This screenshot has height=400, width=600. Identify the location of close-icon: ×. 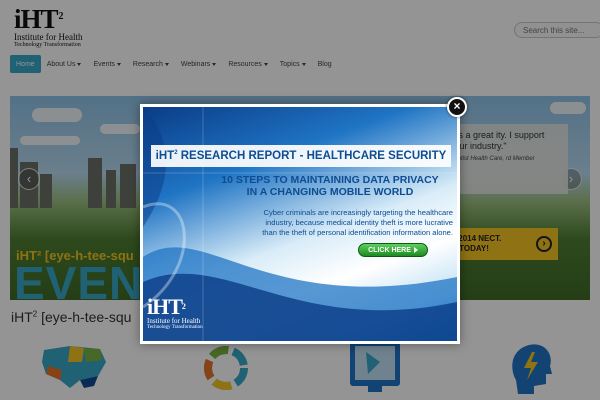
(457, 106).